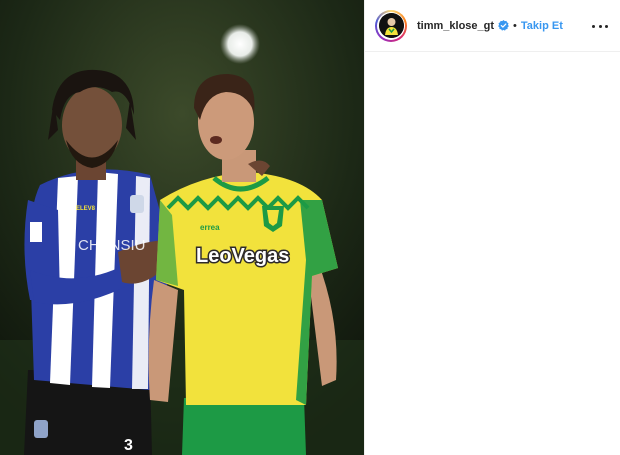 The height and width of the screenshot is (455, 620). What do you see at coordinates (600, 26) in the screenshot?
I see `more-options-icon` at bounding box center [600, 26].